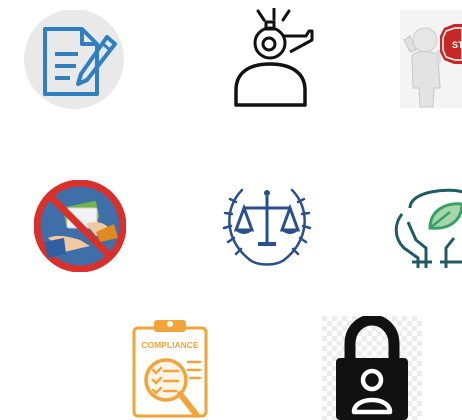 The height and width of the screenshot is (420, 462). Describe the element at coordinates (170, 369) in the screenshot. I see `compliance-clipboard-icon: COMPLIANCE` at that location.